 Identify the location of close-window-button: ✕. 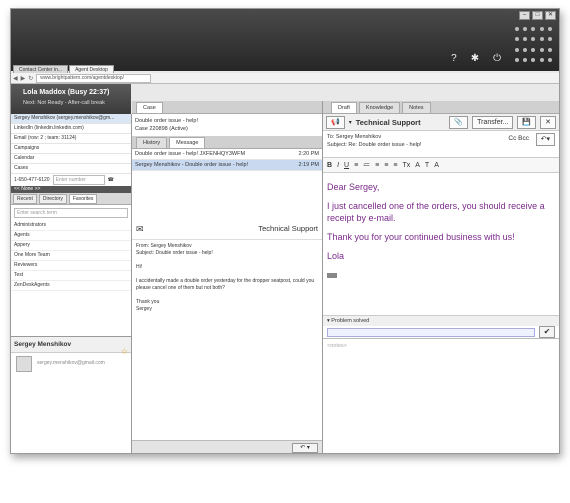
(550, 15).